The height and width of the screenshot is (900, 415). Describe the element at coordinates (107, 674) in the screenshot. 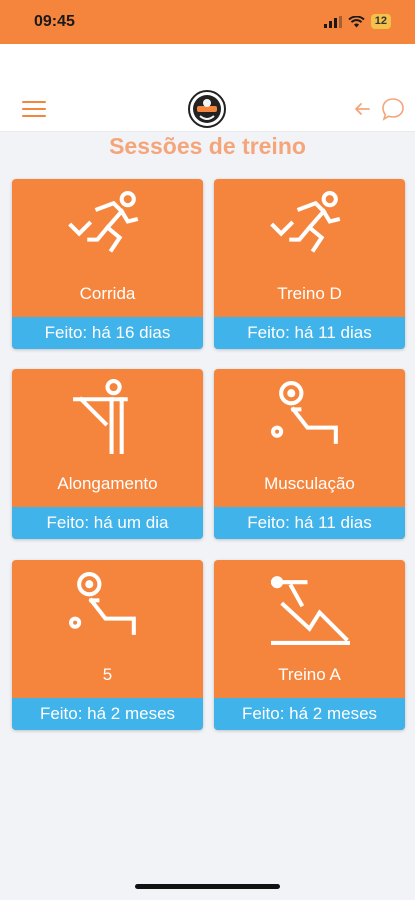

I see `session-name: 5` at that location.